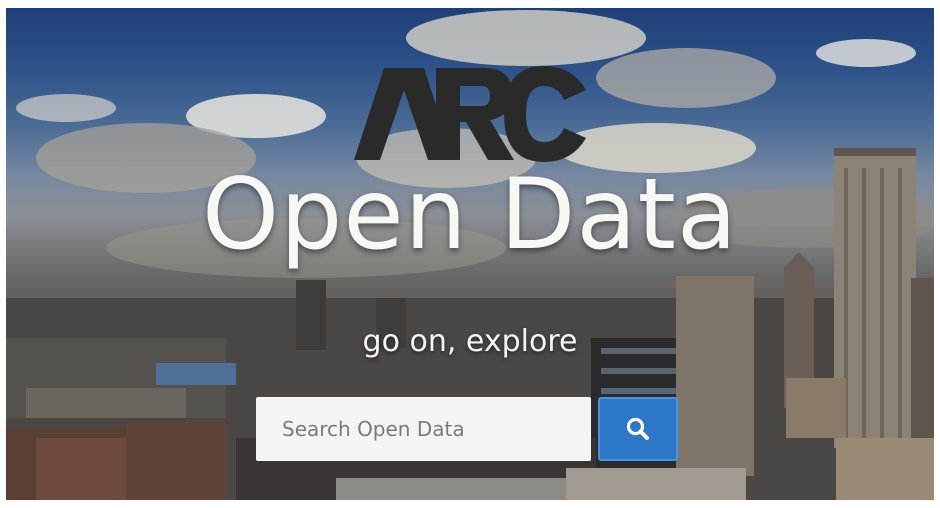  I want to click on page-title: Open Data, so click(470, 215).